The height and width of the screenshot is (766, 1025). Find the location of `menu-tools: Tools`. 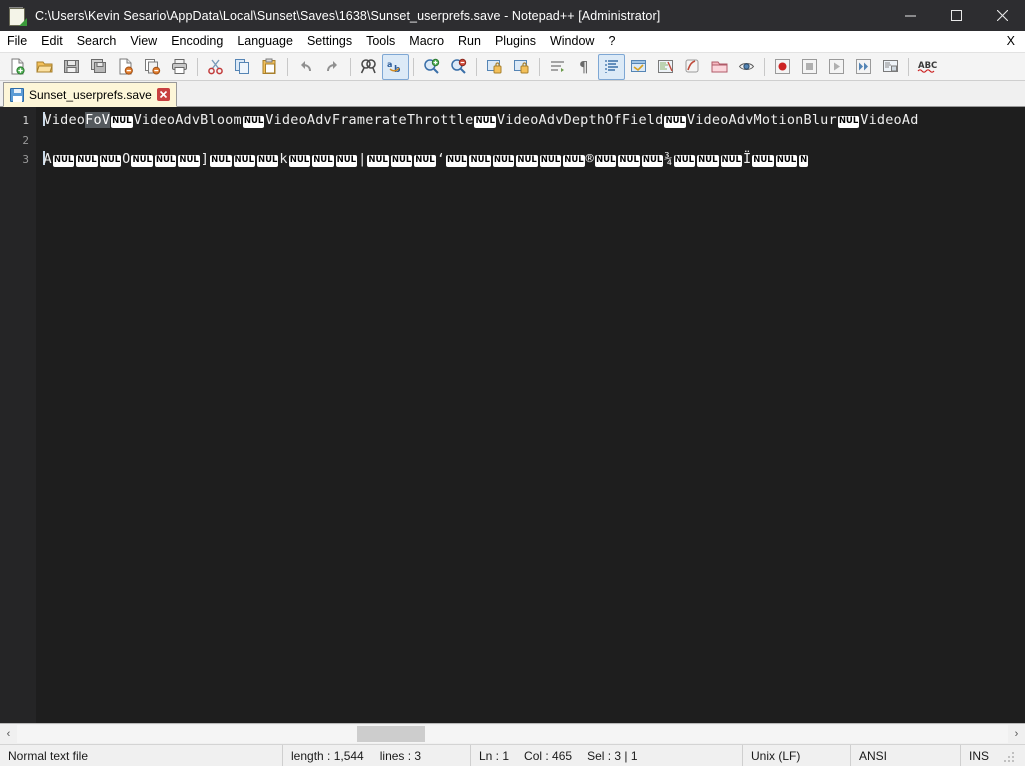

menu-tools: Tools is located at coordinates (380, 41).